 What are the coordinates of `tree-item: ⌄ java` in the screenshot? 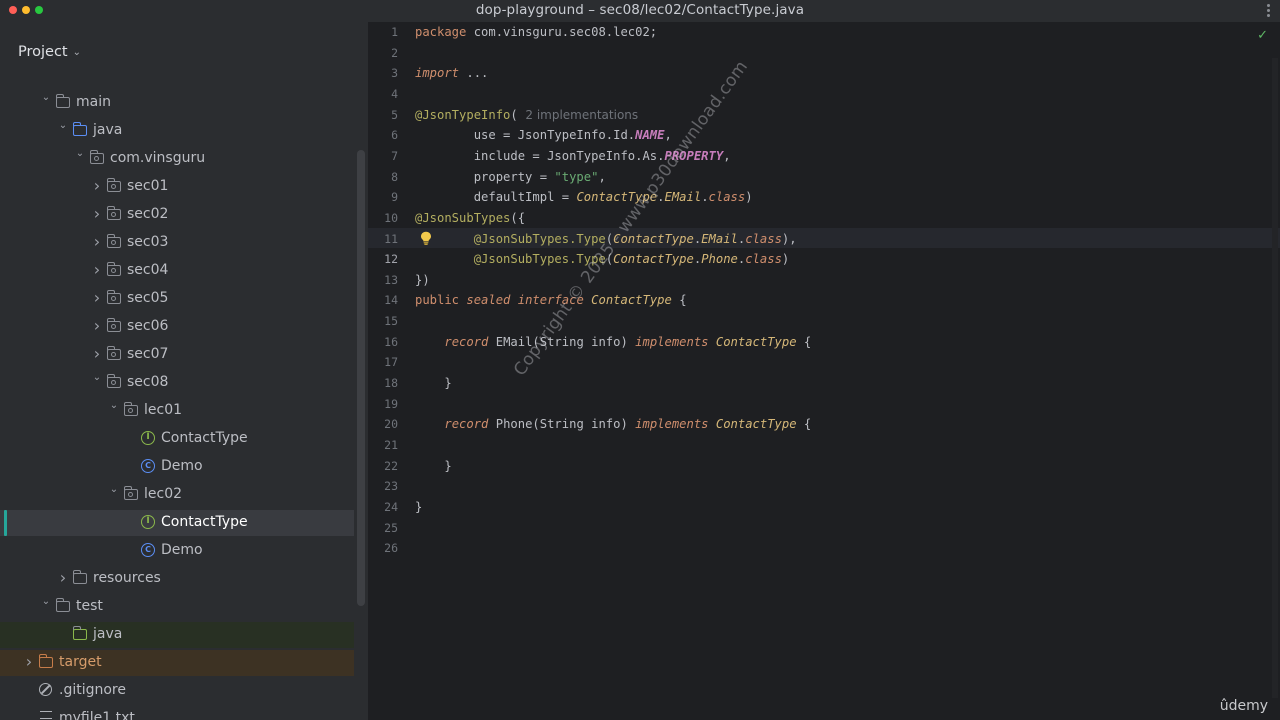 It's located at (177, 131).